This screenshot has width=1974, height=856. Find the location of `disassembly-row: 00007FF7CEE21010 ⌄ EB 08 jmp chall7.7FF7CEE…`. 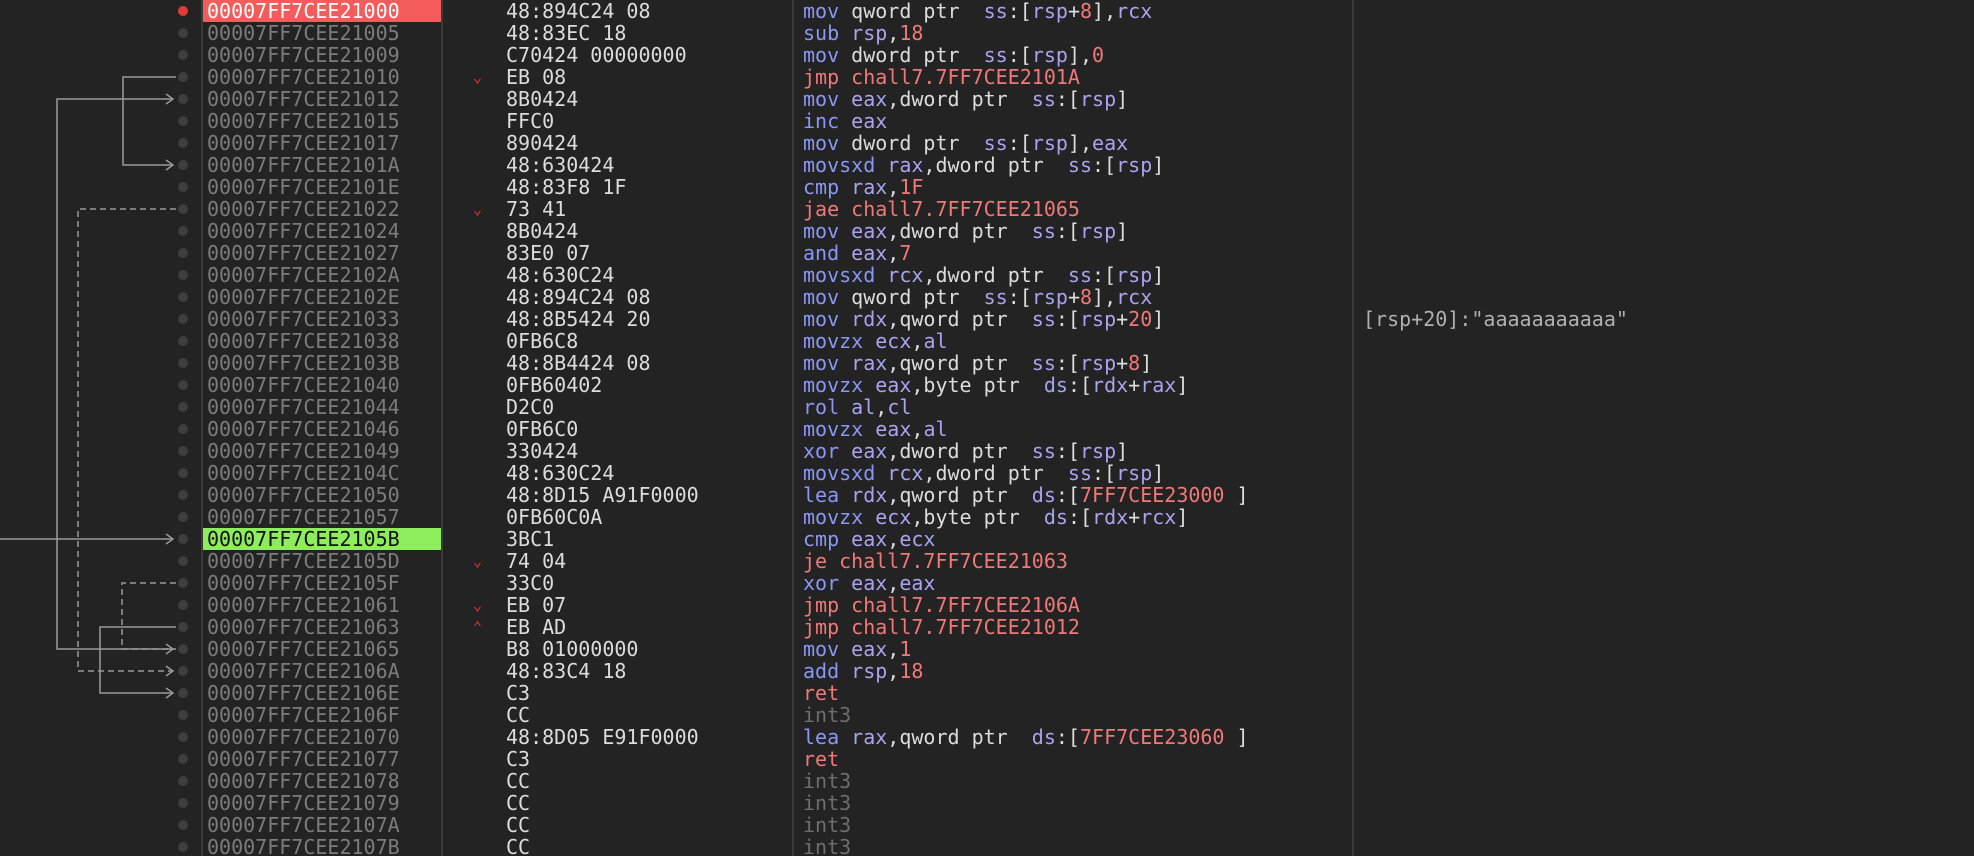

disassembly-row: 00007FF7CEE21010 ⌄ EB 08 jmp chall7.7FF7CEE… is located at coordinates (987, 77).